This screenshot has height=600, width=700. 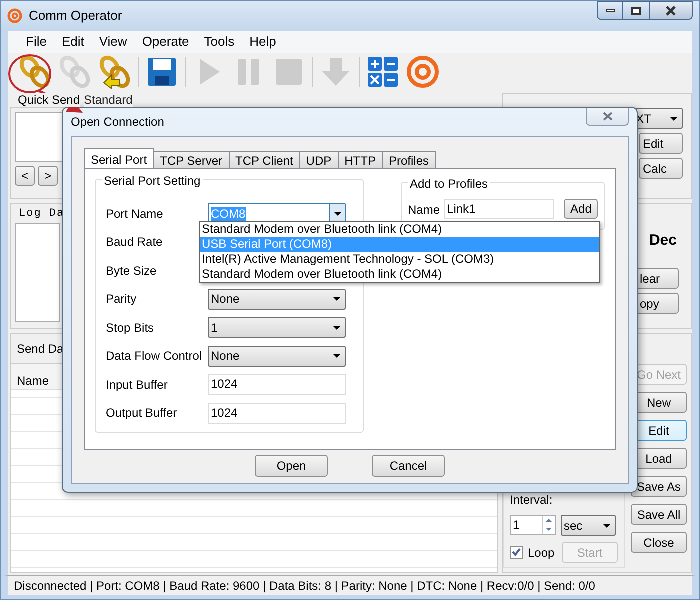 What do you see at coordinates (117, 122) in the screenshot?
I see `dialog-title: Open Connection` at bounding box center [117, 122].